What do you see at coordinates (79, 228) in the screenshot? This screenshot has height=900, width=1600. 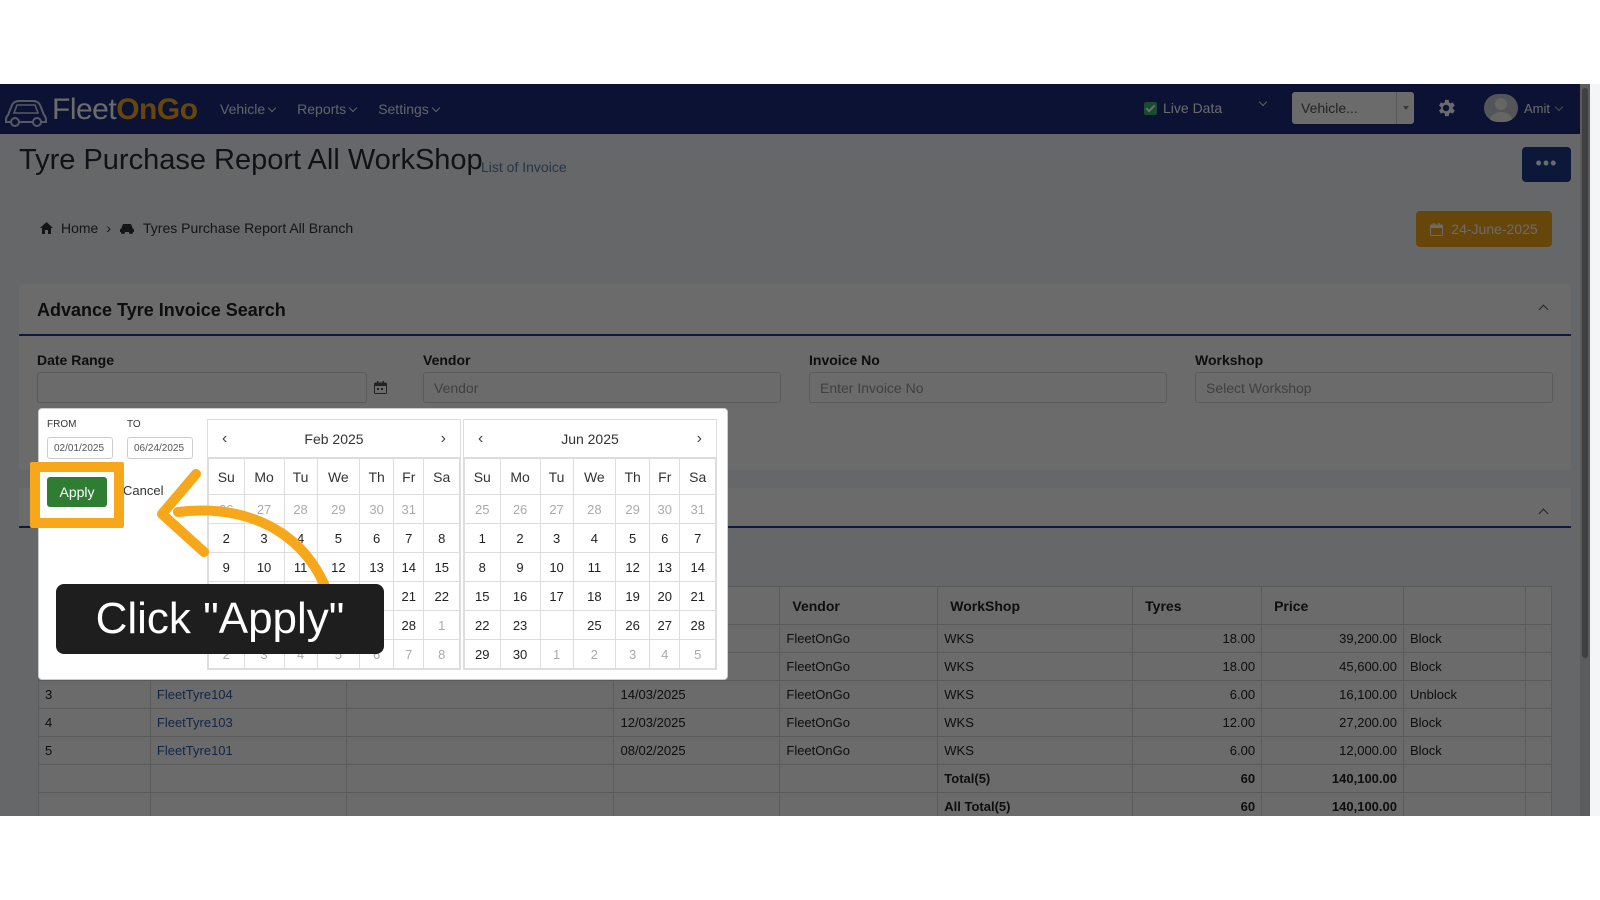 I see `breadcrumb-home: Home` at bounding box center [79, 228].